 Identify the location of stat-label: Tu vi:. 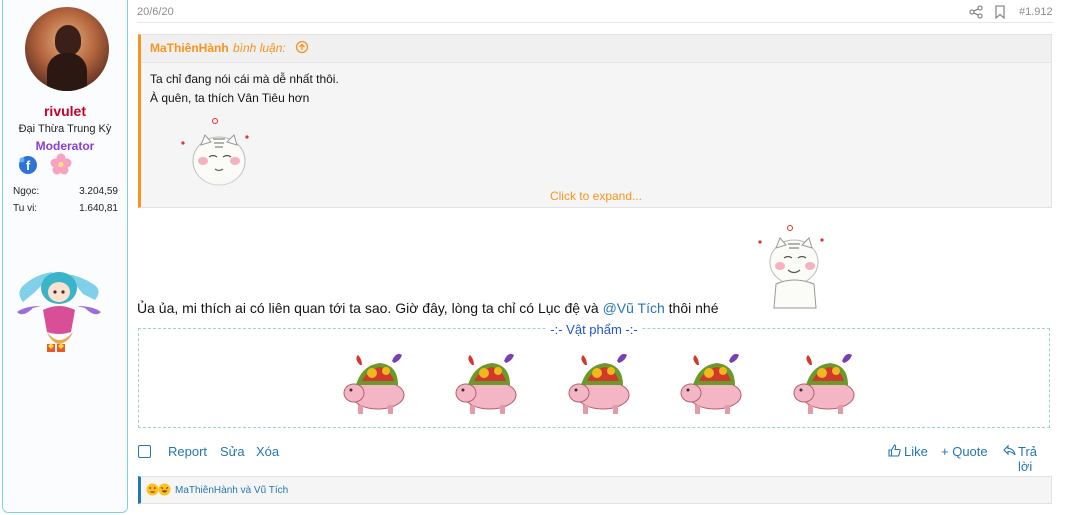
(25, 208).